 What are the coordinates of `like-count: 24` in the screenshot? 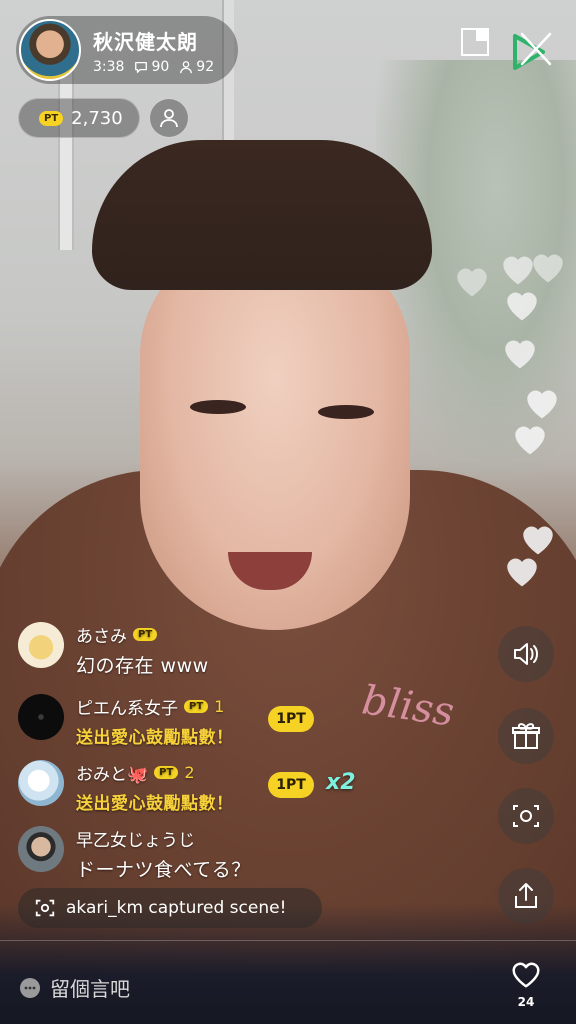 It's located at (526, 1002).